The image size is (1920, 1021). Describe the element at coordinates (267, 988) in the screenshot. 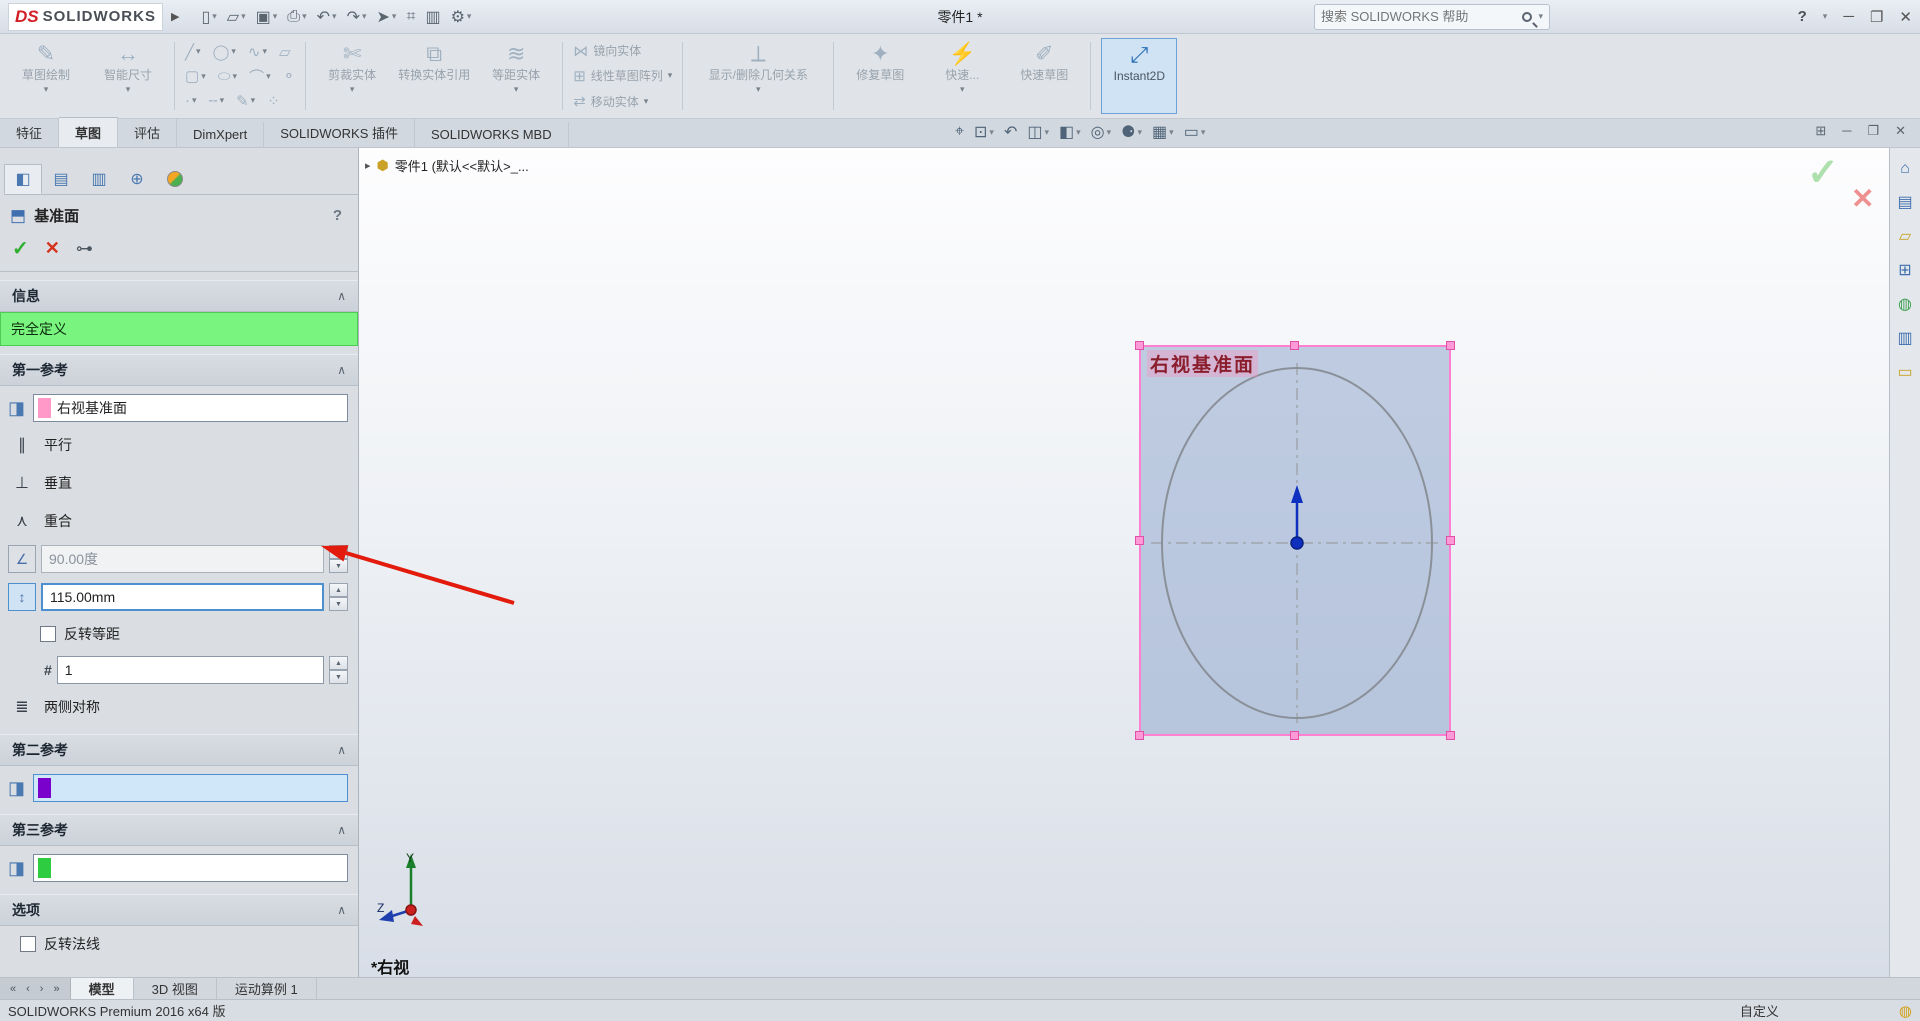

I see `tab-motion-study: 运动算例 1` at that location.